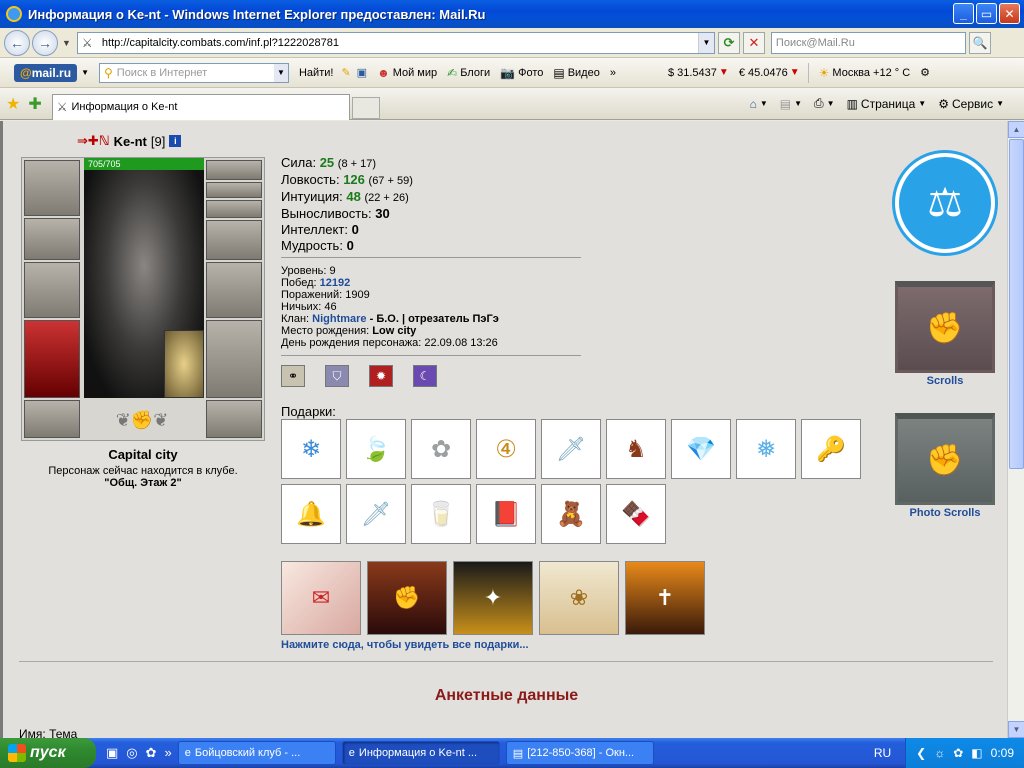  What do you see at coordinates (85, 72) in the screenshot?
I see `mailru-dropdown-icon: ▼` at bounding box center [85, 72].